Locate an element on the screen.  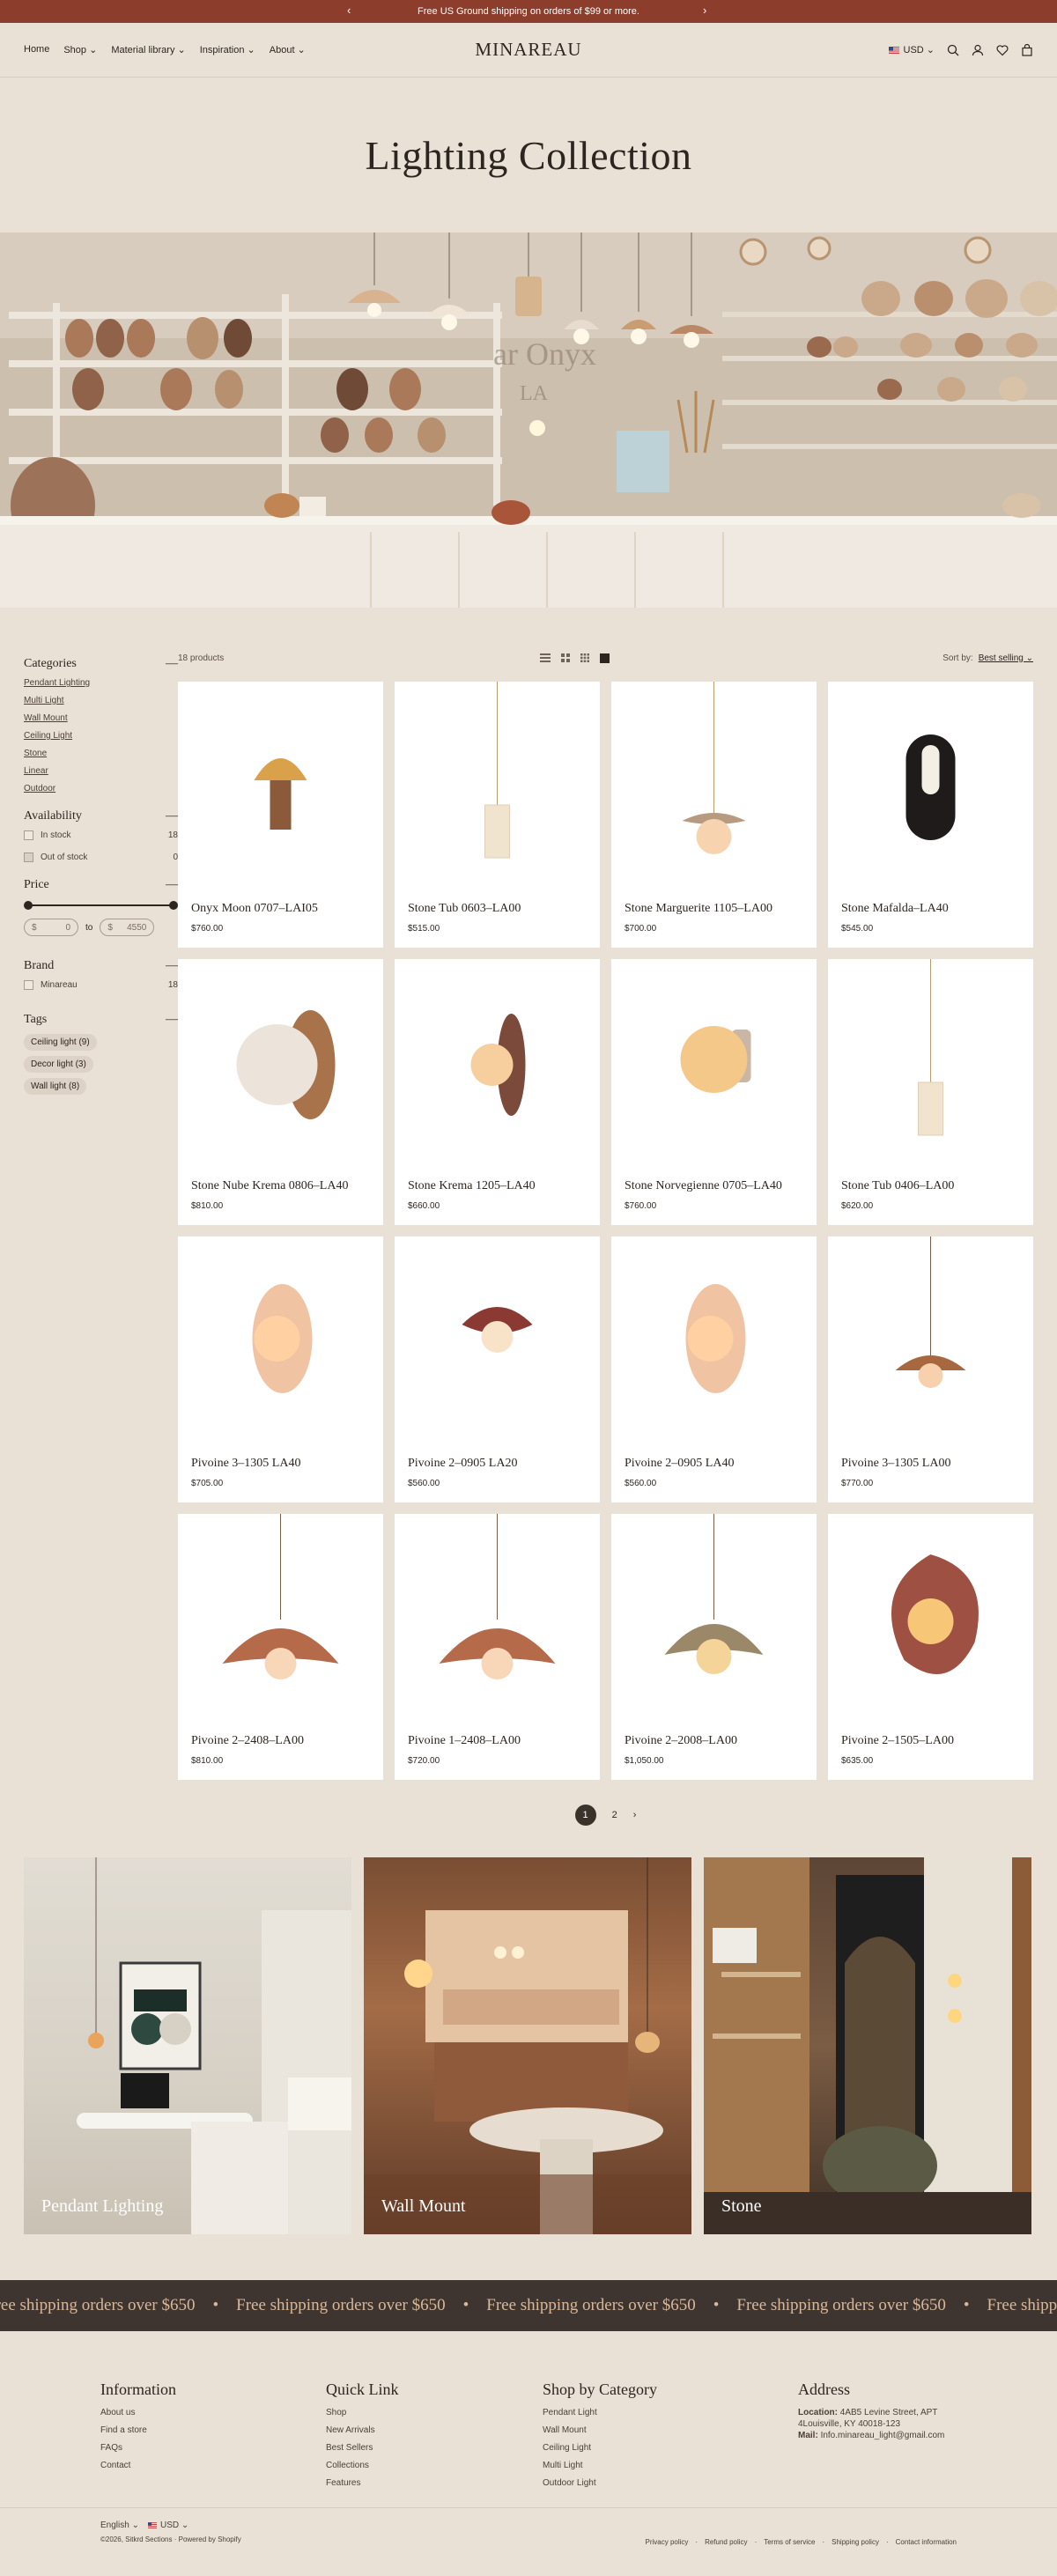
filter-header: Tags — is located at coordinates (101, 1020).